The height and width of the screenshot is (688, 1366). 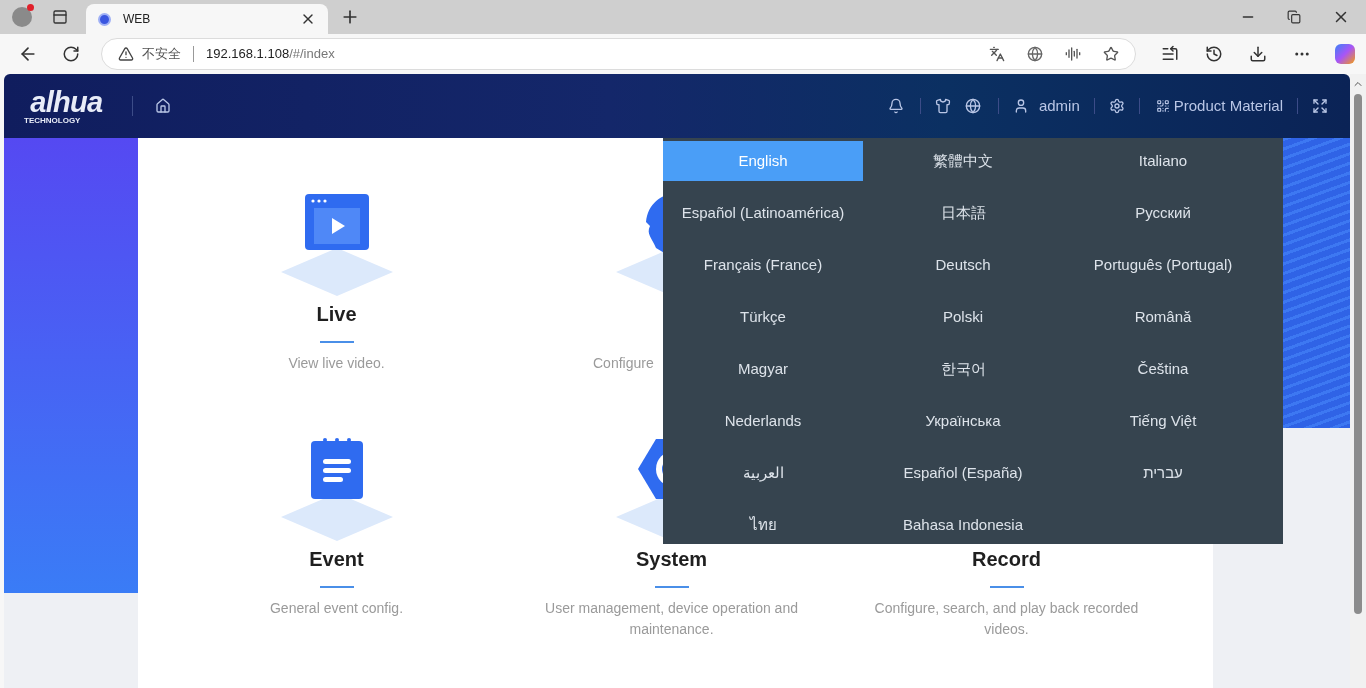 What do you see at coordinates (763, 213) in the screenshot?
I see `language-option: Español (Latinoamérica)` at bounding box center [763, 213].